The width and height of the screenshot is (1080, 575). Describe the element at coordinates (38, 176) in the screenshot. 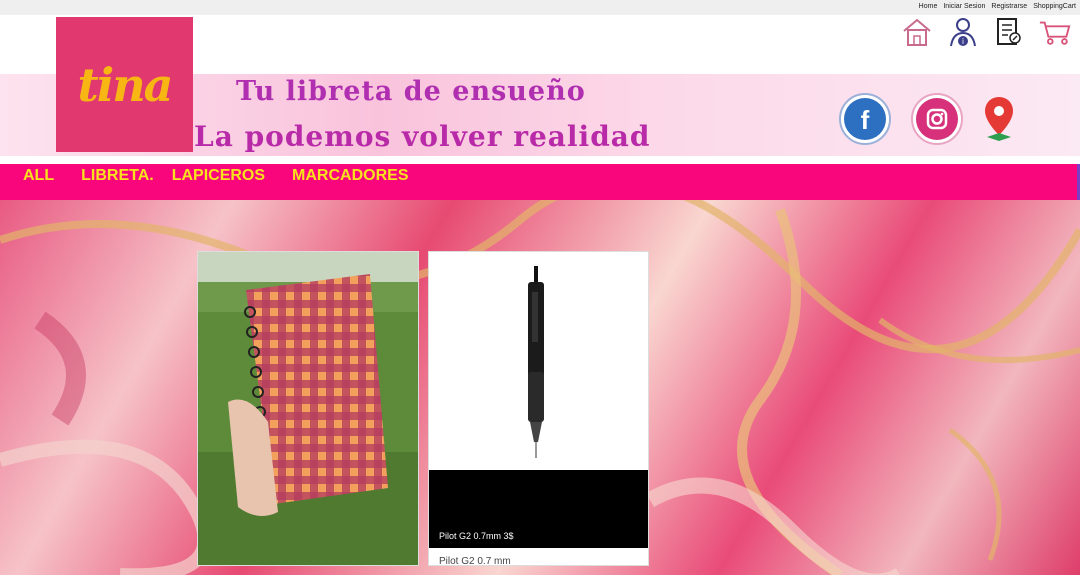

I see `nav-all: ALL` at that location.